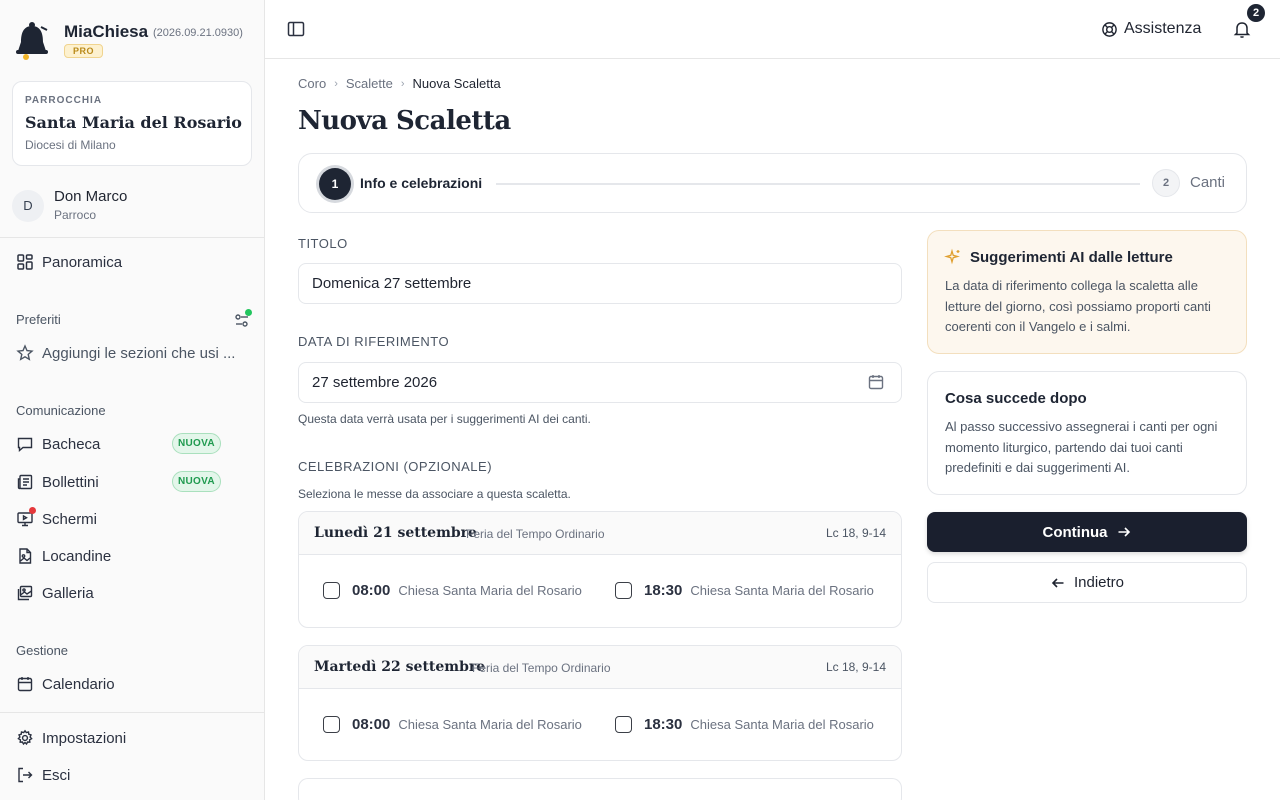 This screenshot has width=1280, height=800. What do you see at coordinates (132, 519) in the screenshot?
I see `sidebar-item-schermi: Schermi` at bounding box center [132, 519].